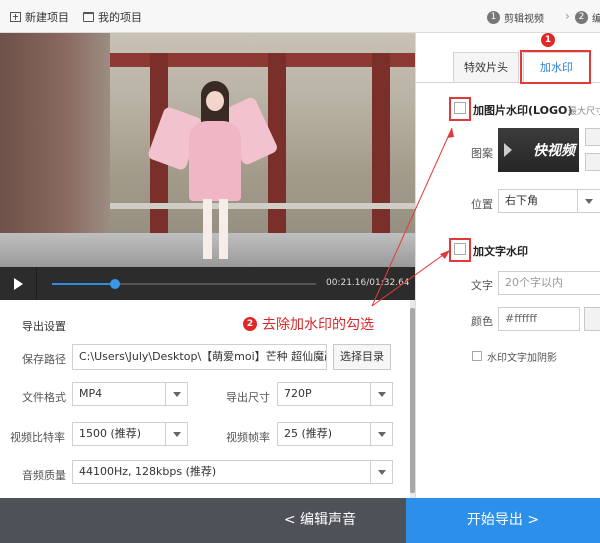  Describe the element at coordinates (335, 434) in the screenshot. I see `framerate-select: 25 (推荐)` at that location.